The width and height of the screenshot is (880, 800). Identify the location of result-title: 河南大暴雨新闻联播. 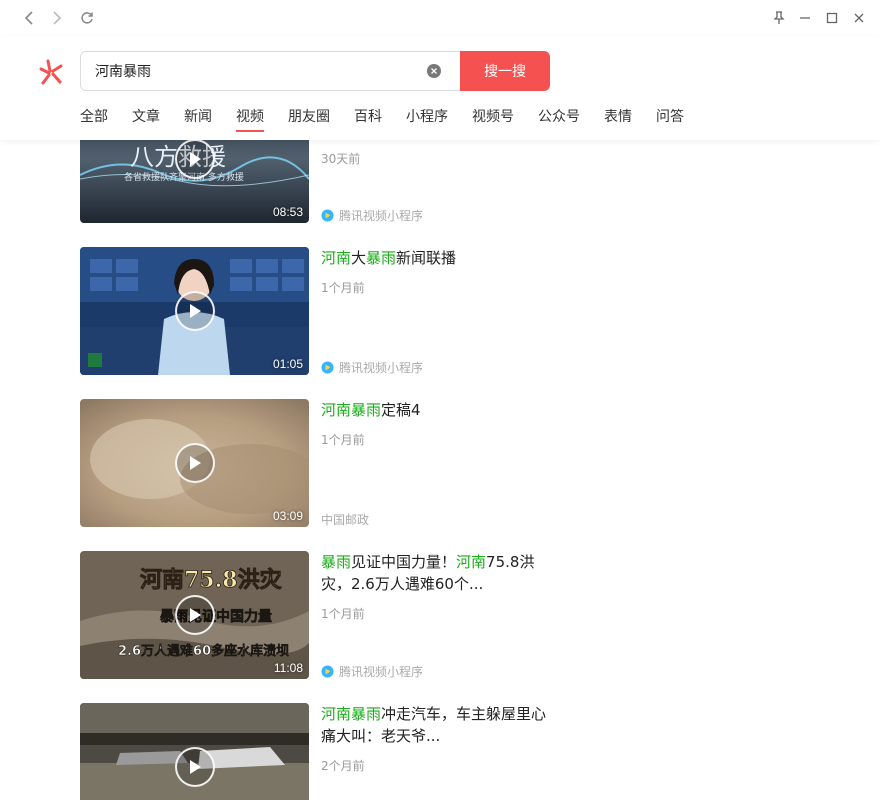
(438, 258).